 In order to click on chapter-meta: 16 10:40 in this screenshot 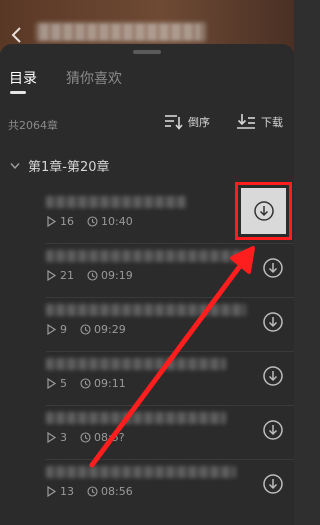, I will do `click(89, 221)`.